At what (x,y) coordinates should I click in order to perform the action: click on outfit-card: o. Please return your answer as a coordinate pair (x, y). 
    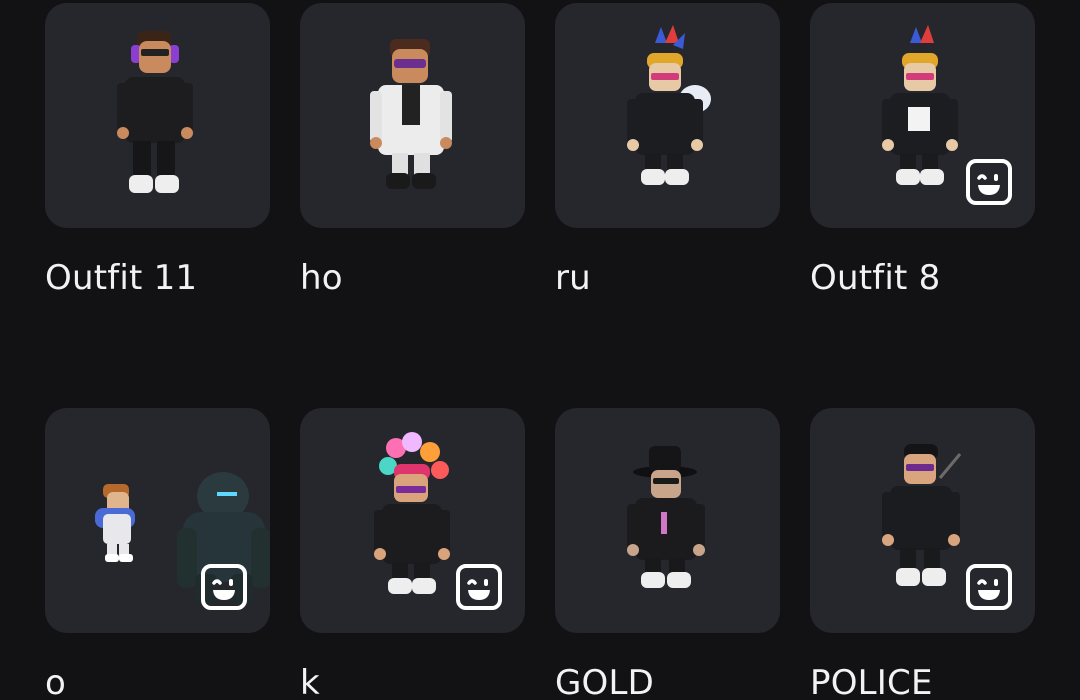
    Looking at the image, I should click on (157, 554).